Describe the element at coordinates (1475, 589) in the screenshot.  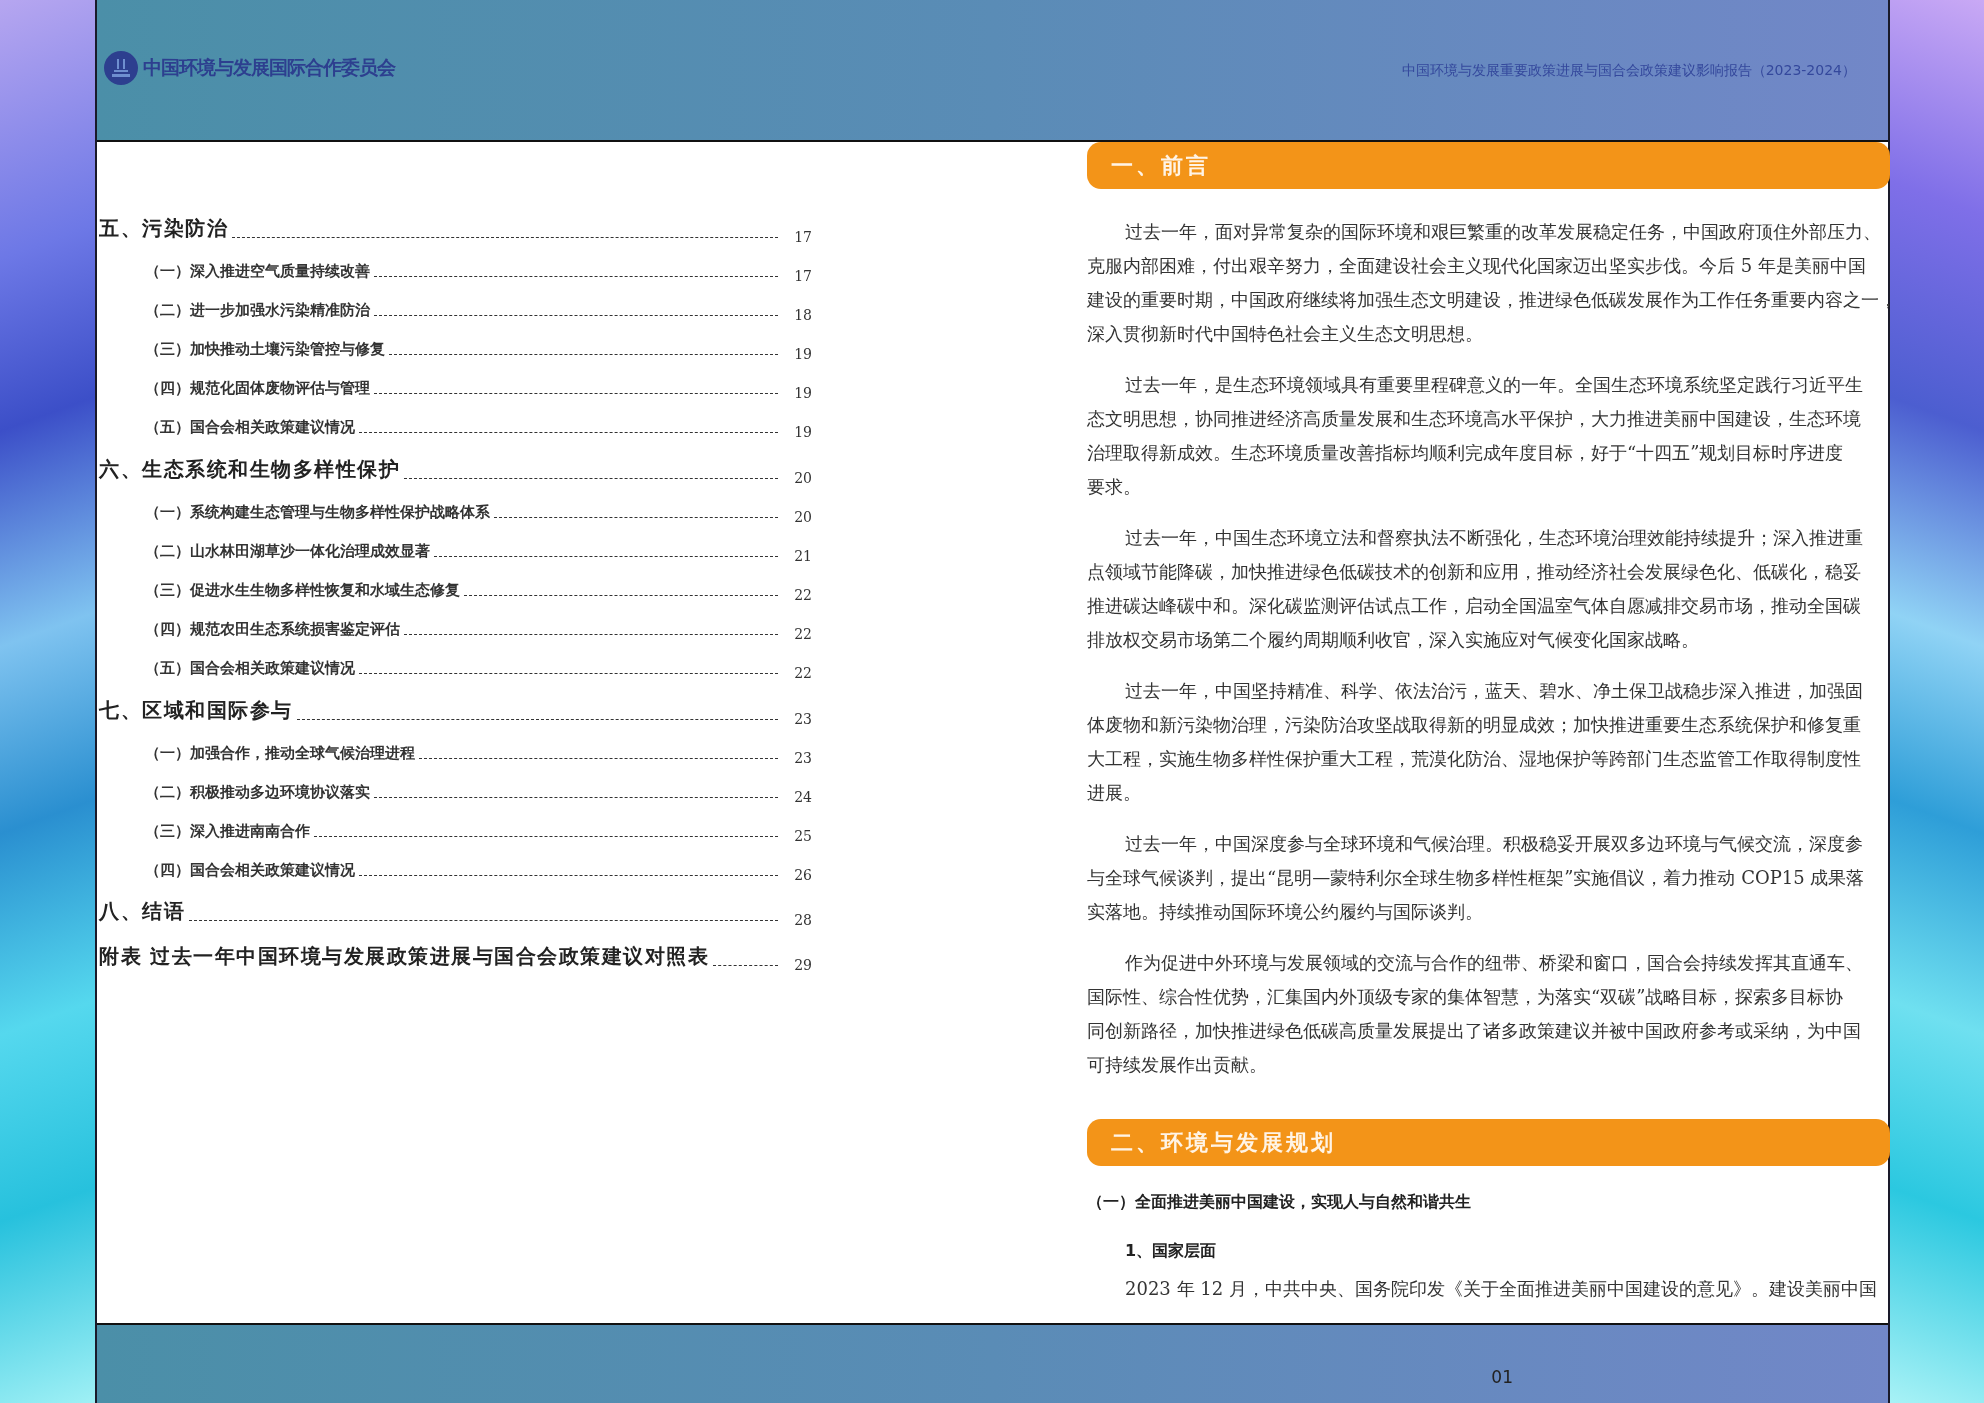
I see `body-paragraph: 过去一年，中国生态环境立法和督察执法不断强化，生态环境治理效能持续提升；深入推进重 点领域节能降碳，加快推进绿色低碳技术的创新和应用，推动经济社会发展绿色化、低碳化，稳妥 推进碳达峰碳中和。深化碳监测评估试点工作，启动全国温室气体自愿减排交易市场，推动全国碳 排放权交易市场第二个履约周期顺利收官，深入实施应对气候变化国家战略。` at that location.